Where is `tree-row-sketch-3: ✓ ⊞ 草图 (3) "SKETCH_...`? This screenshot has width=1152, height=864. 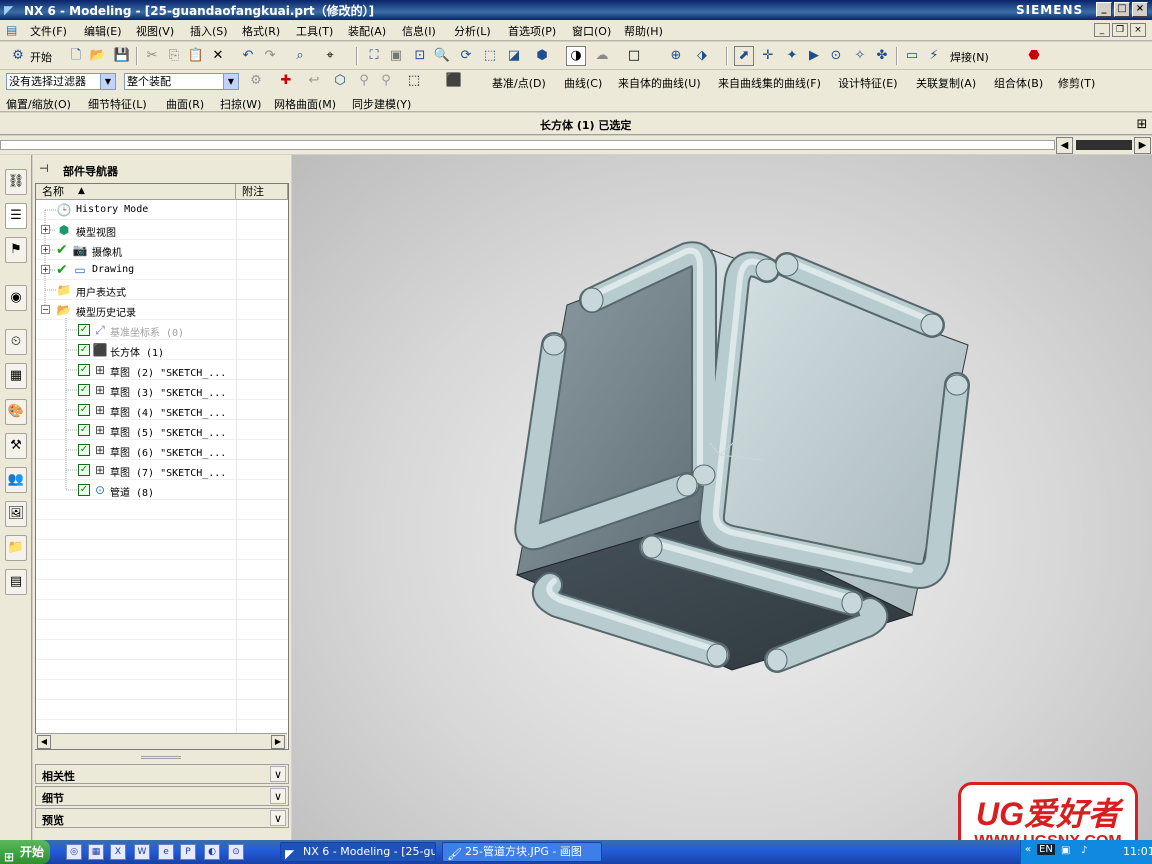
tree-row-sketch-3: ✓ ⊞ 草图 (3) "SKETCH_... is located at coordinates (162, 390).